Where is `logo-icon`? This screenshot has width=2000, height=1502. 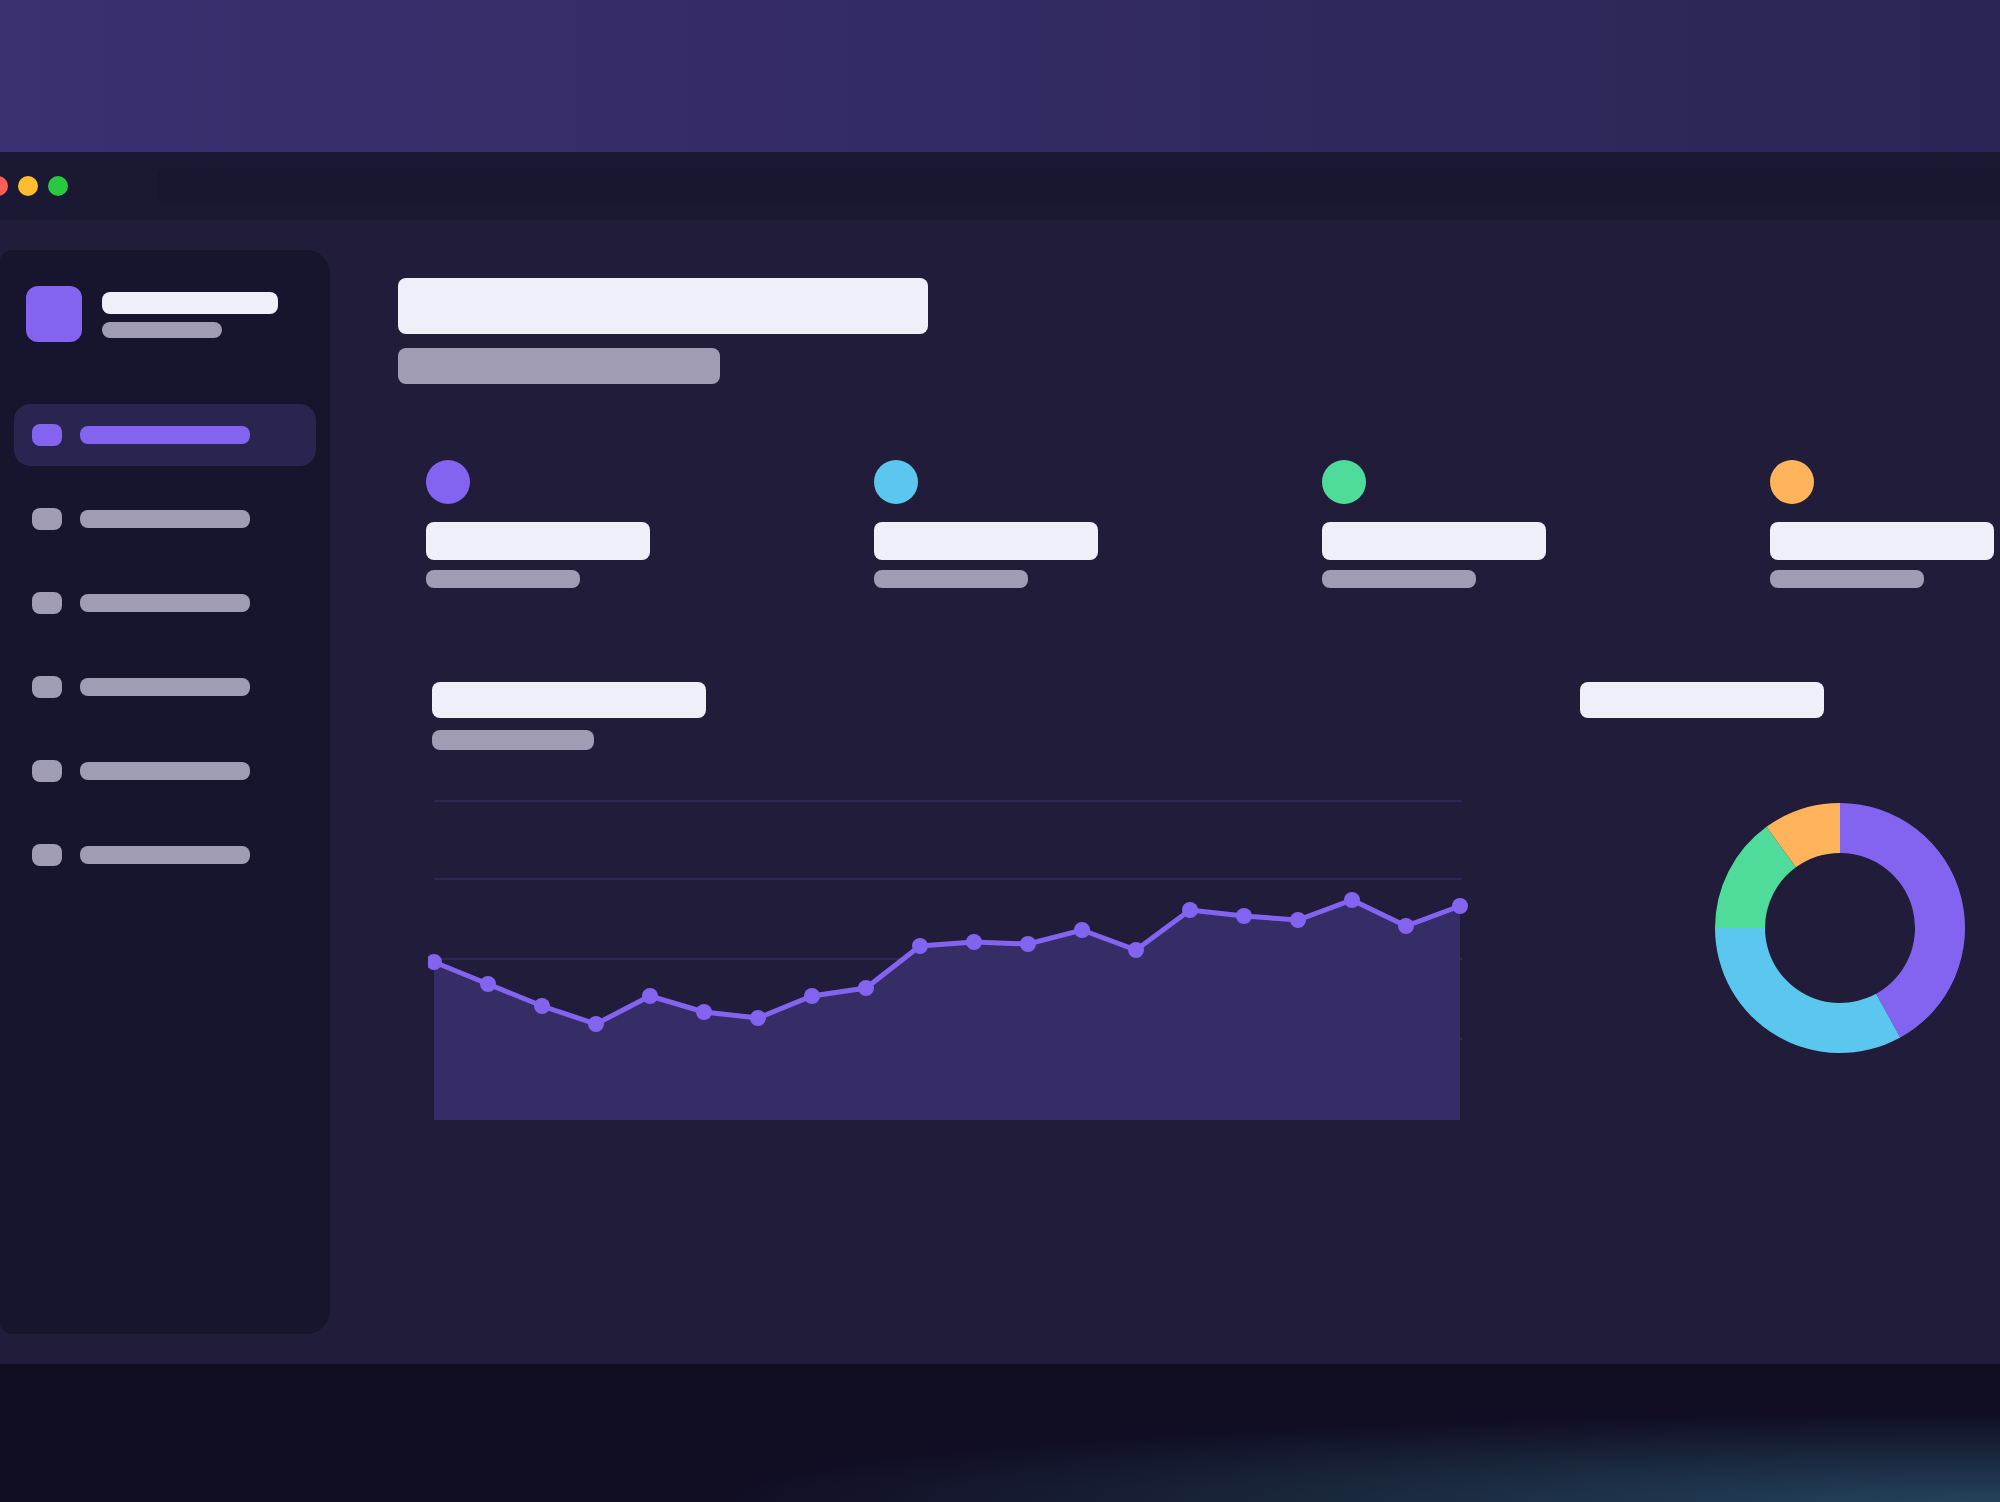
logo-icon is located at coordinates (54, 314).